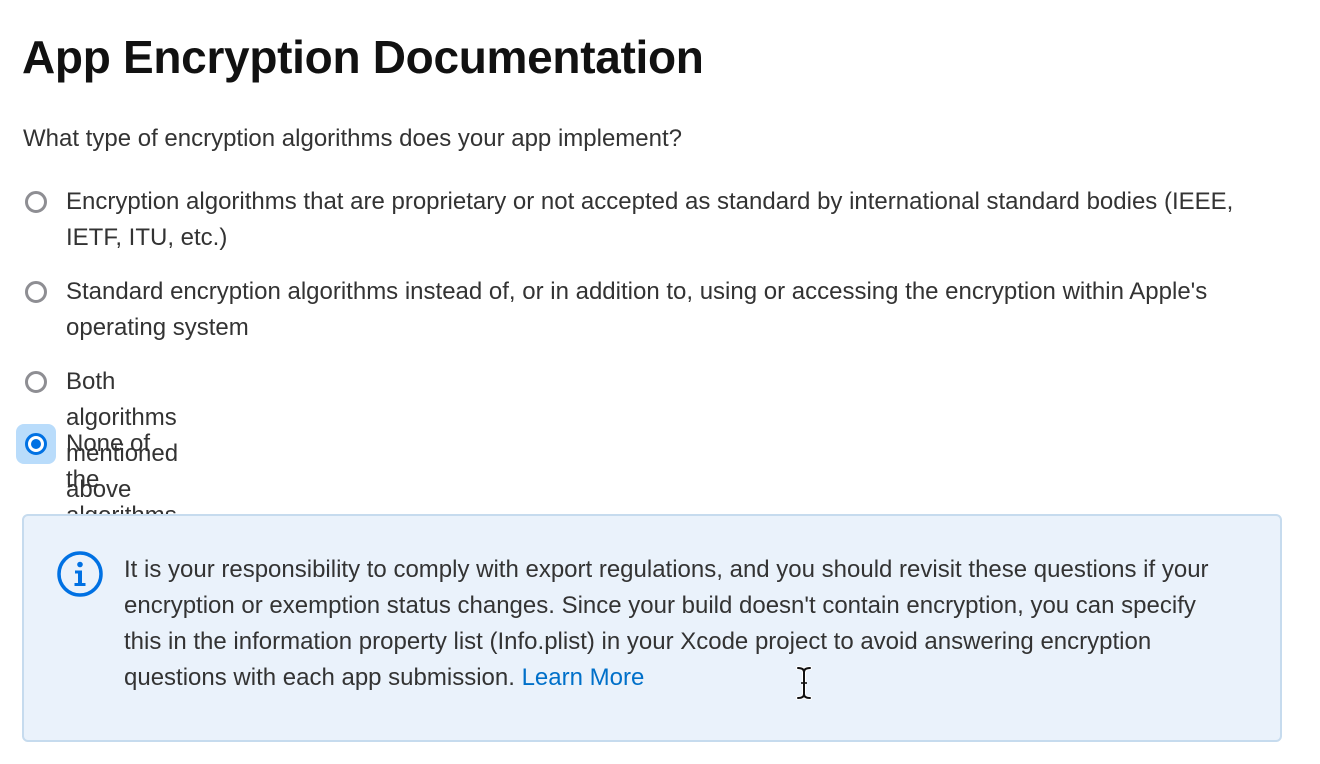 The width and height of the screenshot is (1320, 764). Describe the element at coordinates (363, 57) in the screenshot. I see `page-title: App Encryption Documentation` at that location.